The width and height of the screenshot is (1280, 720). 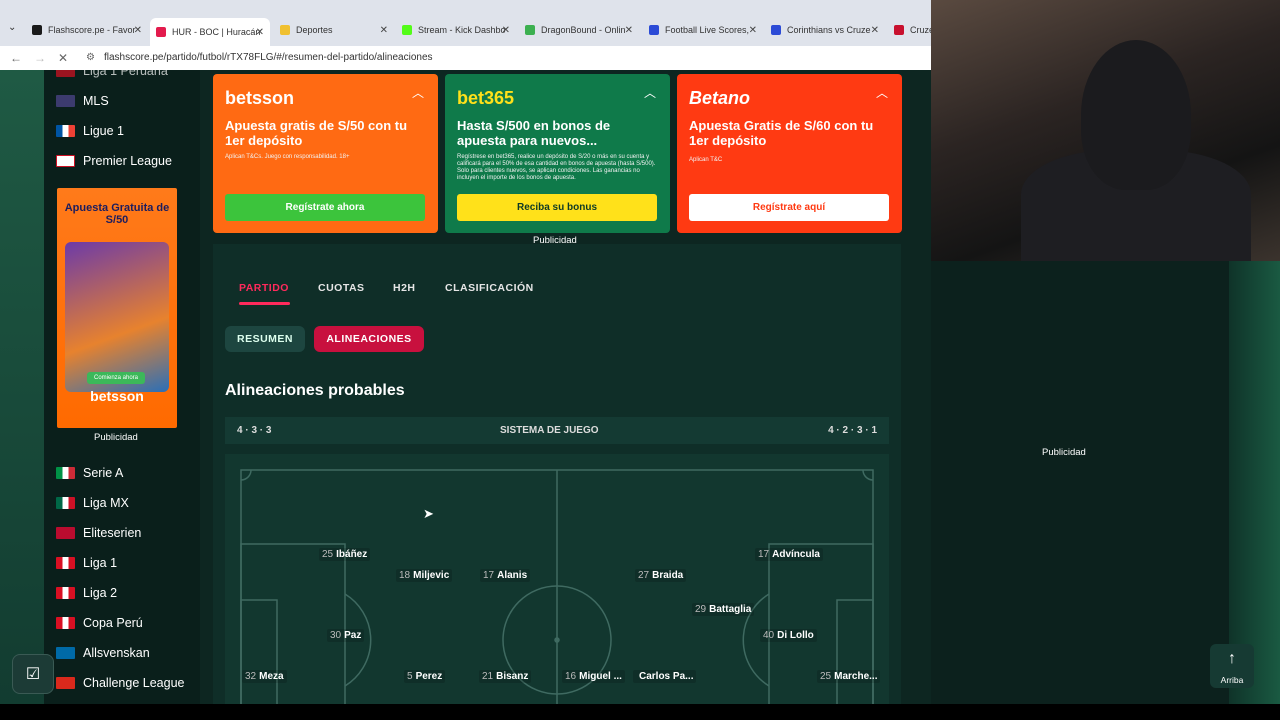 I want to click on section-title: Alineaciones probables, so click(x=315, y=390).